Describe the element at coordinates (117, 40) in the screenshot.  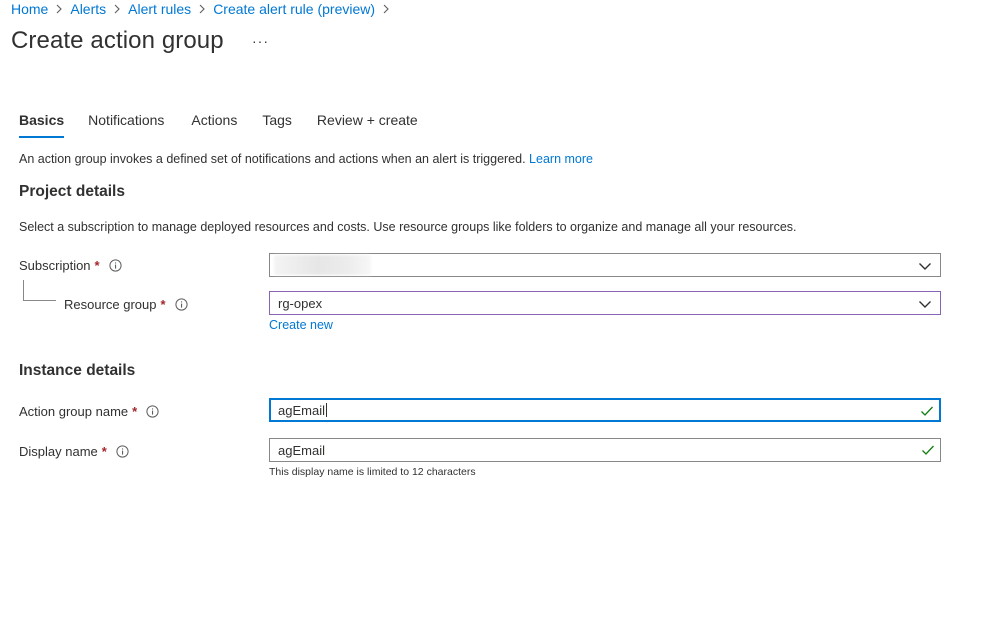
I see `page-title: Create action group` at that location.